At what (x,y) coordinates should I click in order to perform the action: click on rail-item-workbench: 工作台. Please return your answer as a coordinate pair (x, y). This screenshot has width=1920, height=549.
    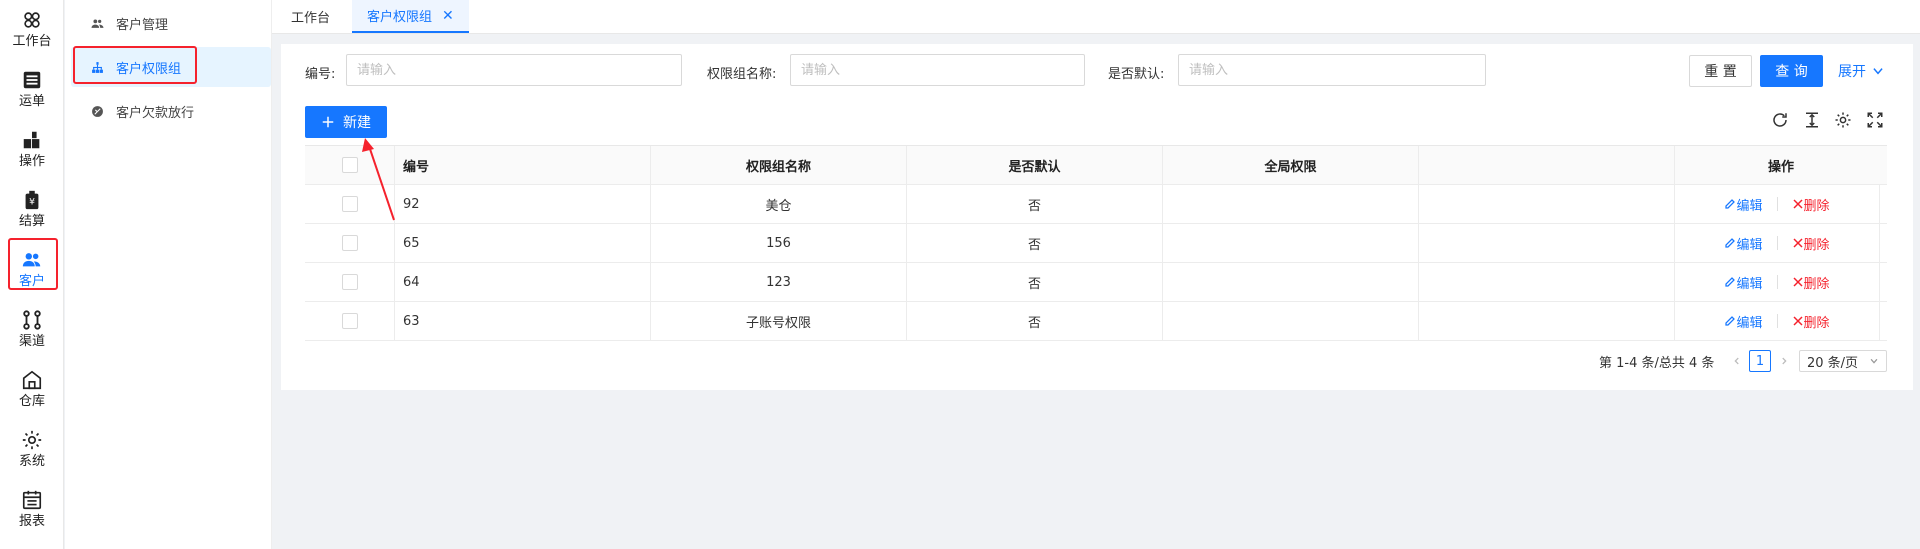
    Looking at the image, I should click on (32, 29).